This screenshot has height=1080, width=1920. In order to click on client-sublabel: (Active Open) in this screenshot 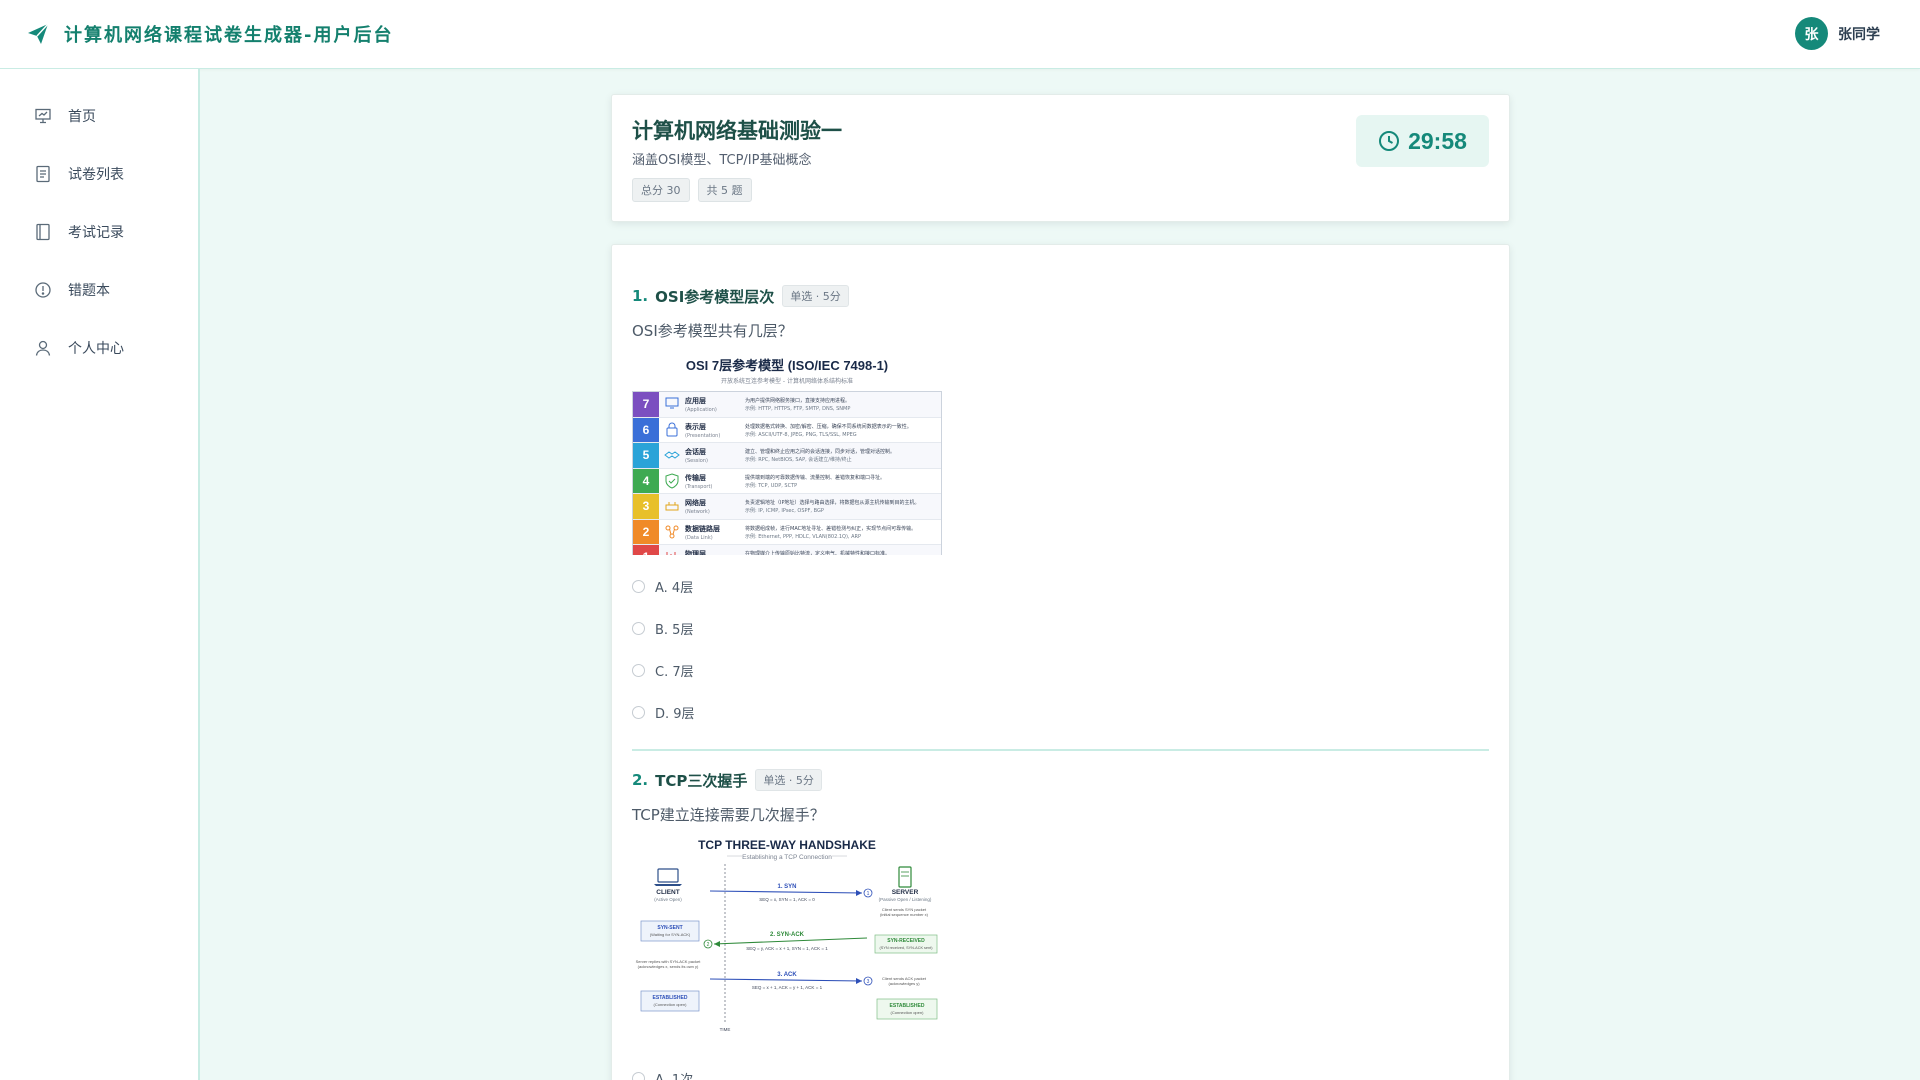, I will do `click(668, 899)`.